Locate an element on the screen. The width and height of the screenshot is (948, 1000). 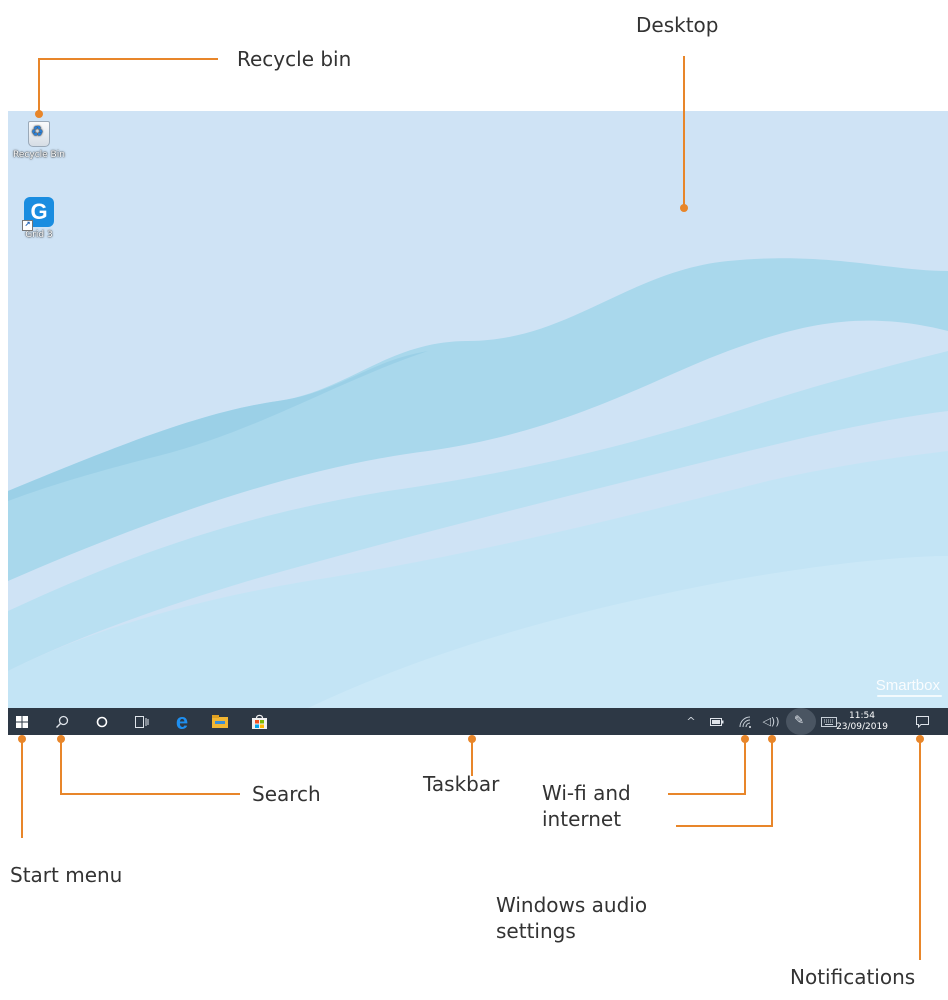
annotation-audio-line-1: Windows audio is located at coordinates (572, 905).